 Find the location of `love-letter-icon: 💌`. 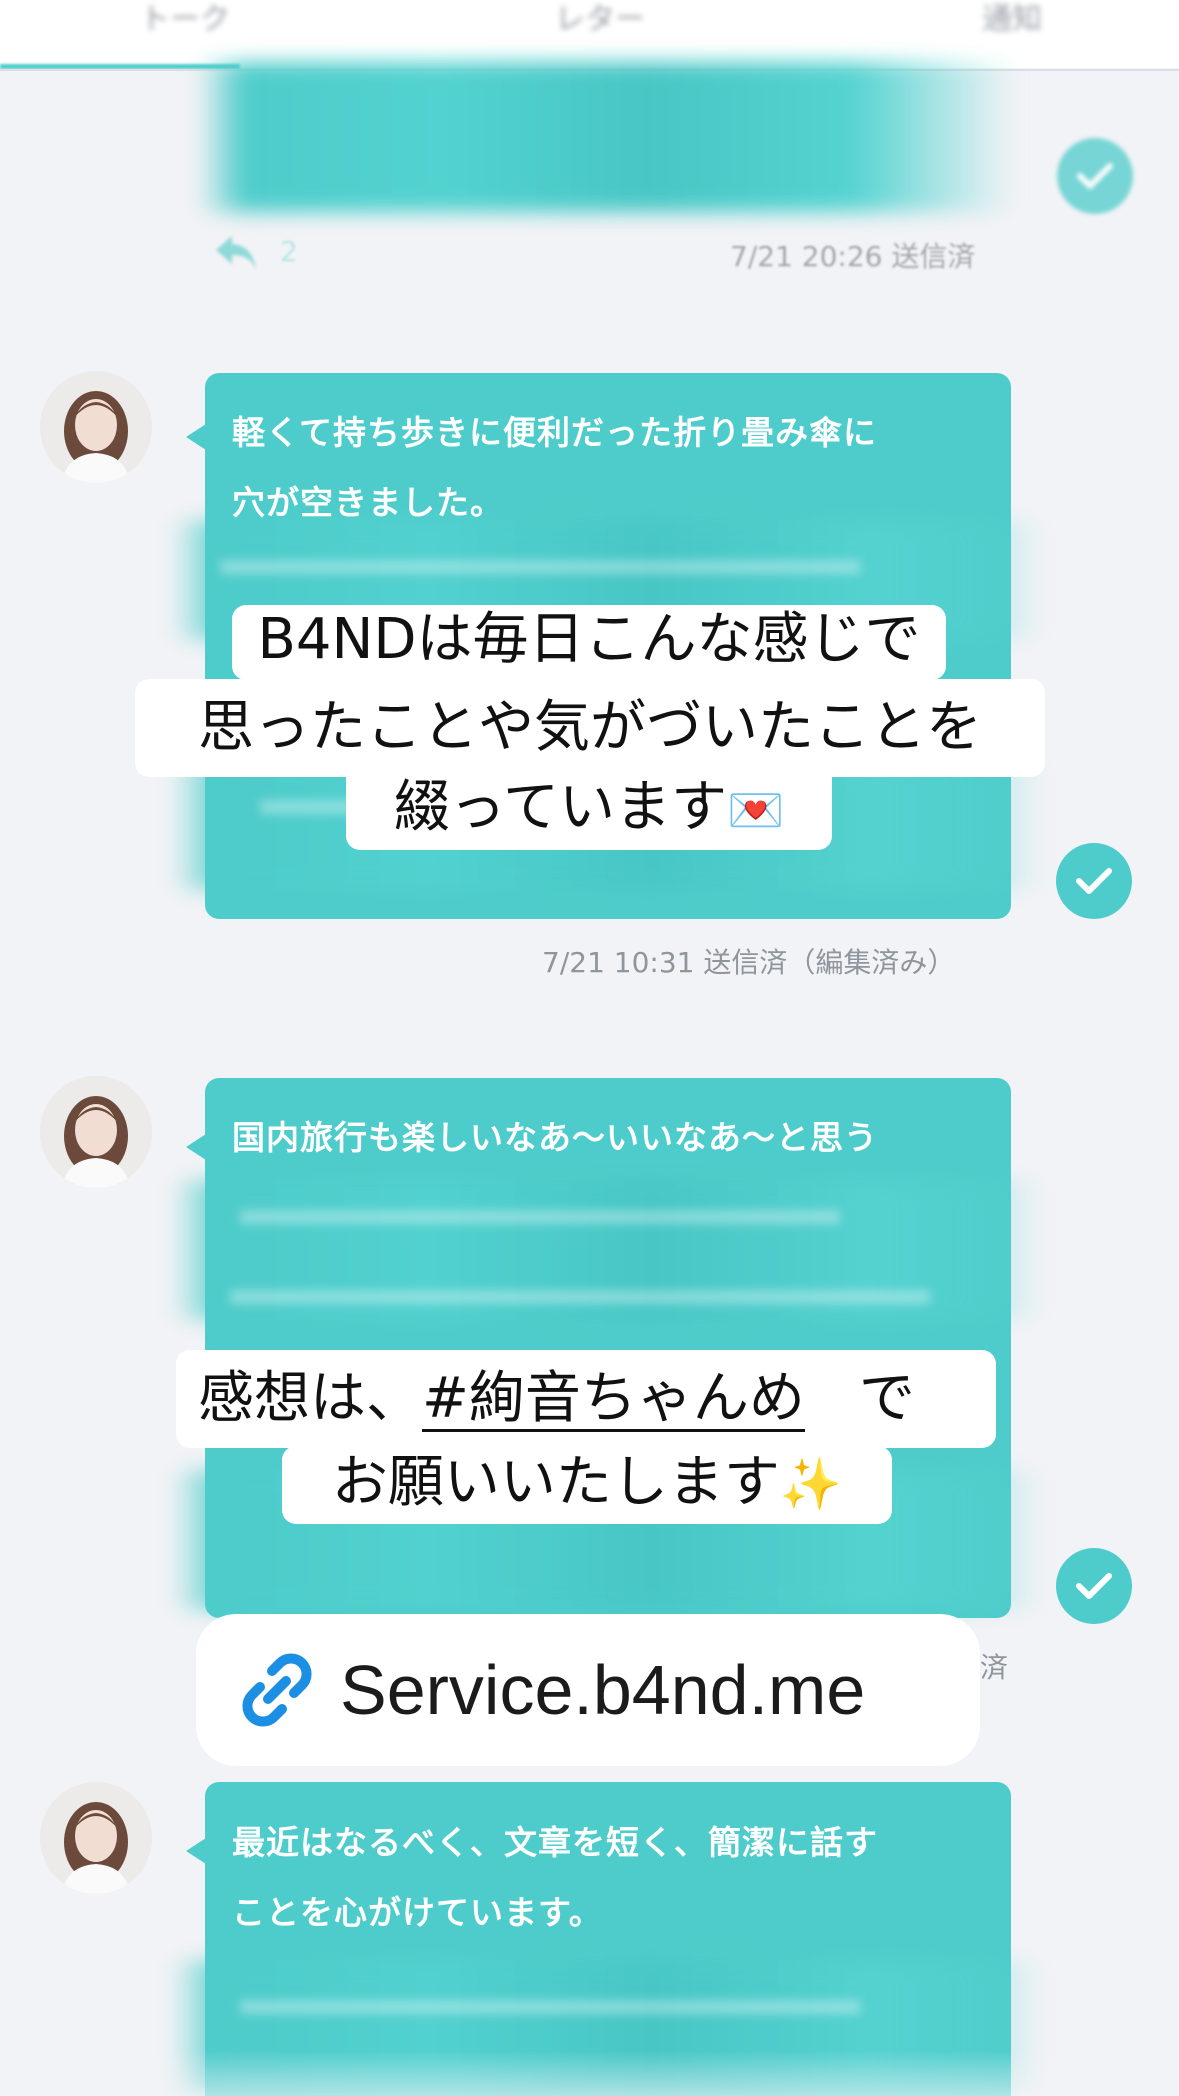

love-letter-icon: 💌 is located at coordinates (755, 810).